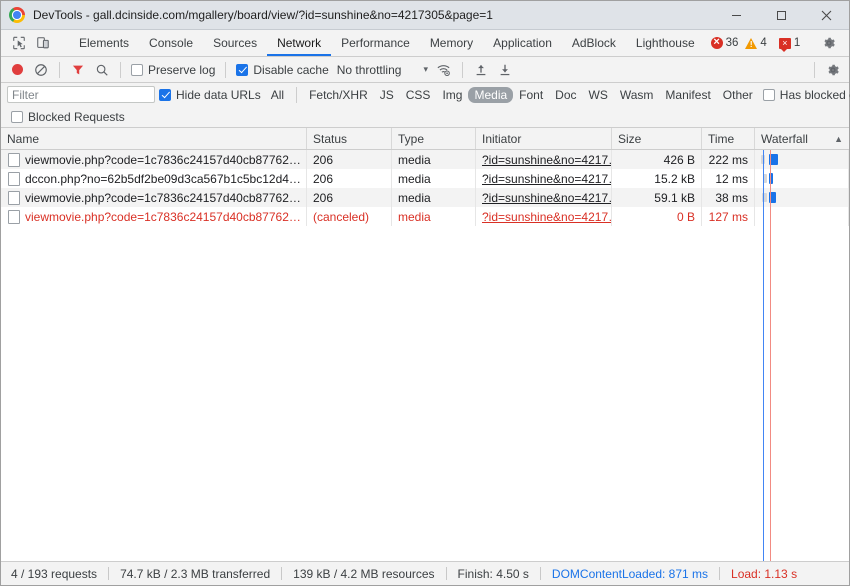 This screenshot has height=586, width=850. I want to click on filter-type-js: JS, so click(387, 95).